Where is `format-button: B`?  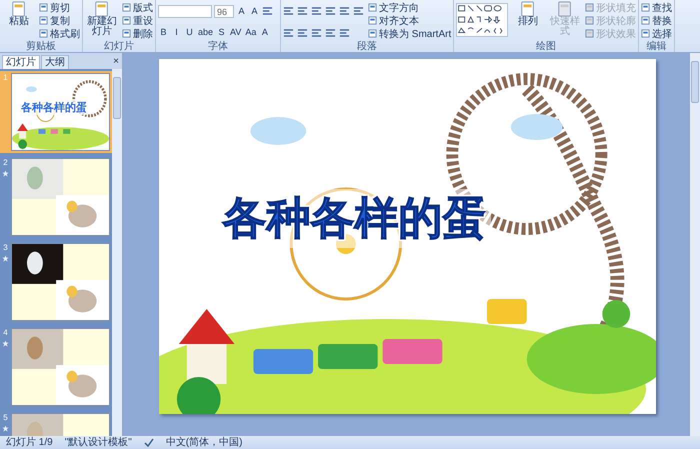
format-button: B is located at coordinates (163, 32).